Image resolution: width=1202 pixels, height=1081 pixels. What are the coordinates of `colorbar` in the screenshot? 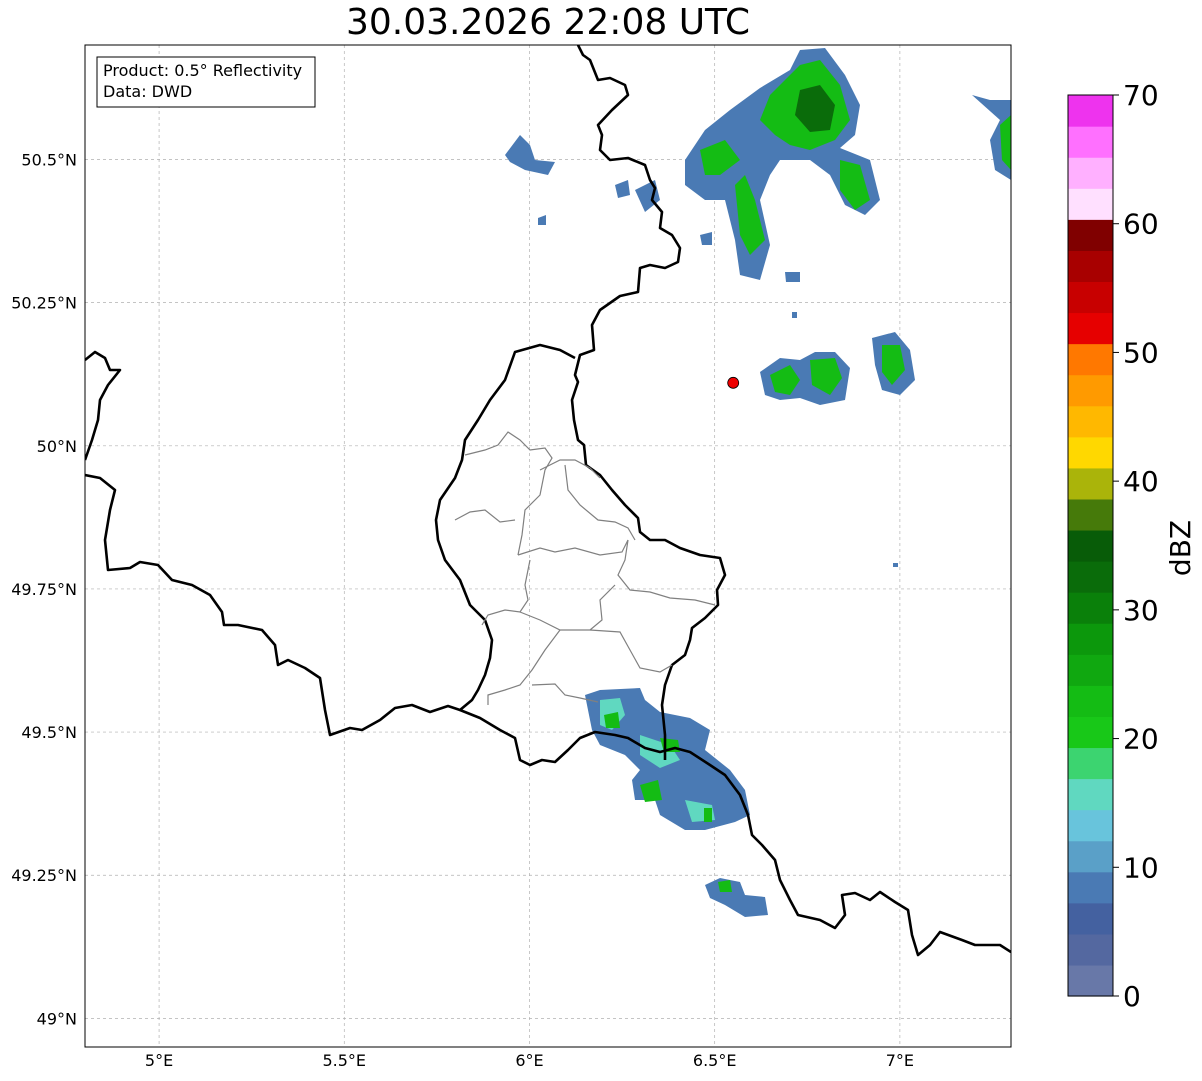 It's located at (1090, 545).